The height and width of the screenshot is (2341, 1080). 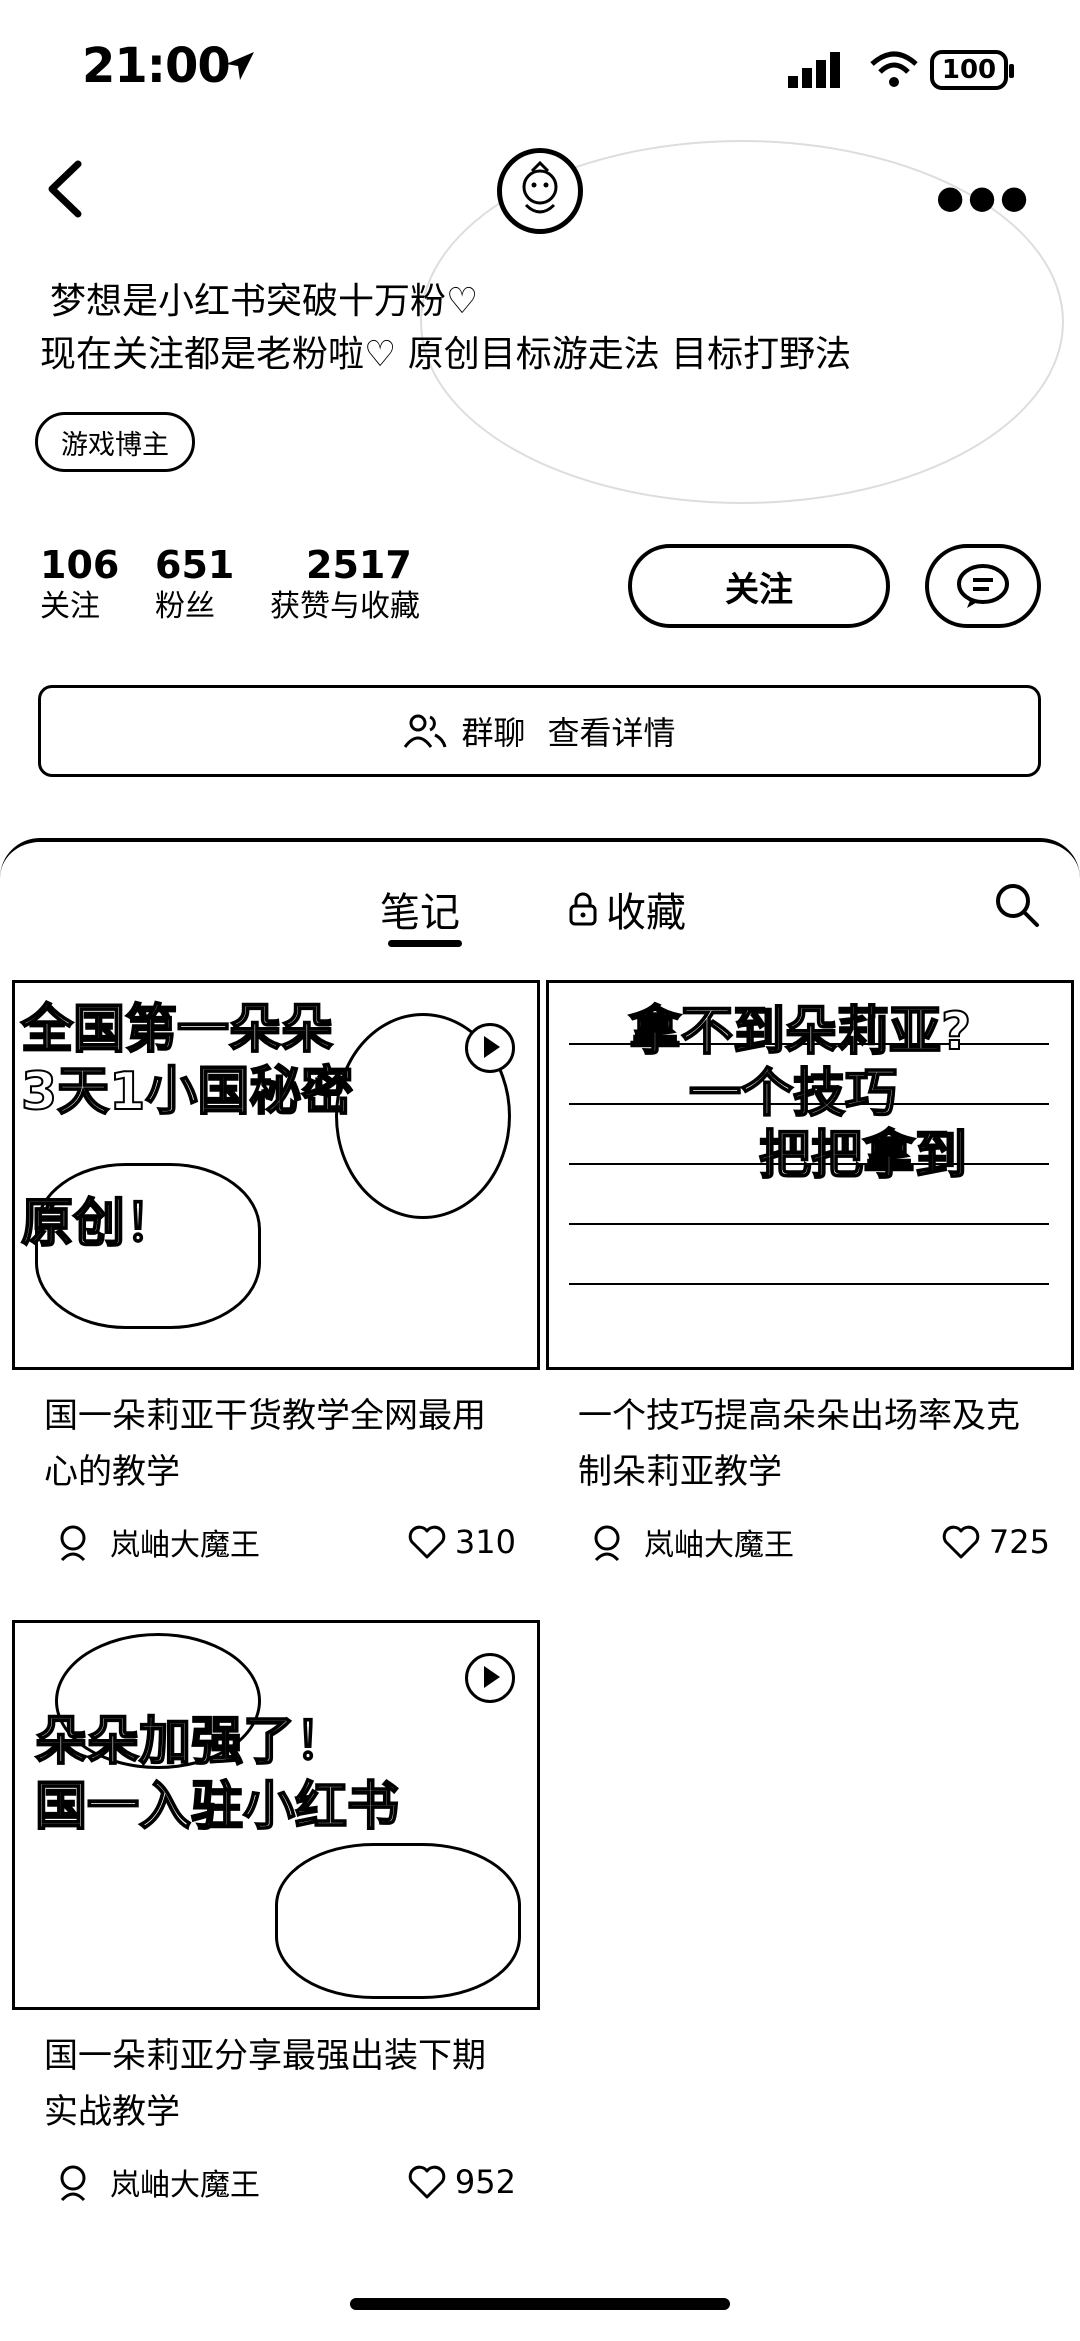 I want to click on like-button: 310, so click(x=461, y=1542).